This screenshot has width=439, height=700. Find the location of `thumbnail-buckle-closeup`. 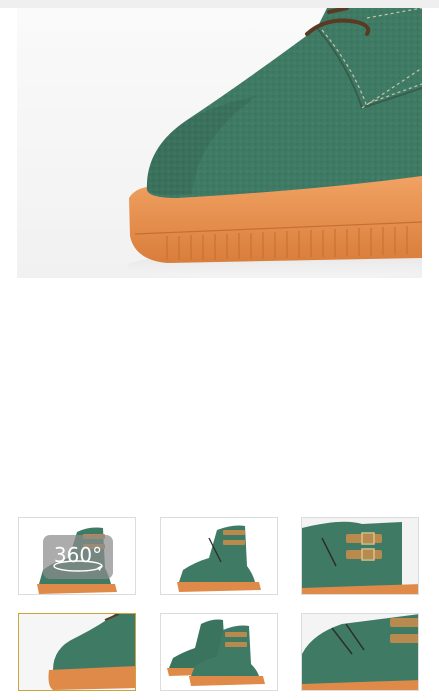

thumbnail-buckle-closeup is located at coordinates (360, 556).